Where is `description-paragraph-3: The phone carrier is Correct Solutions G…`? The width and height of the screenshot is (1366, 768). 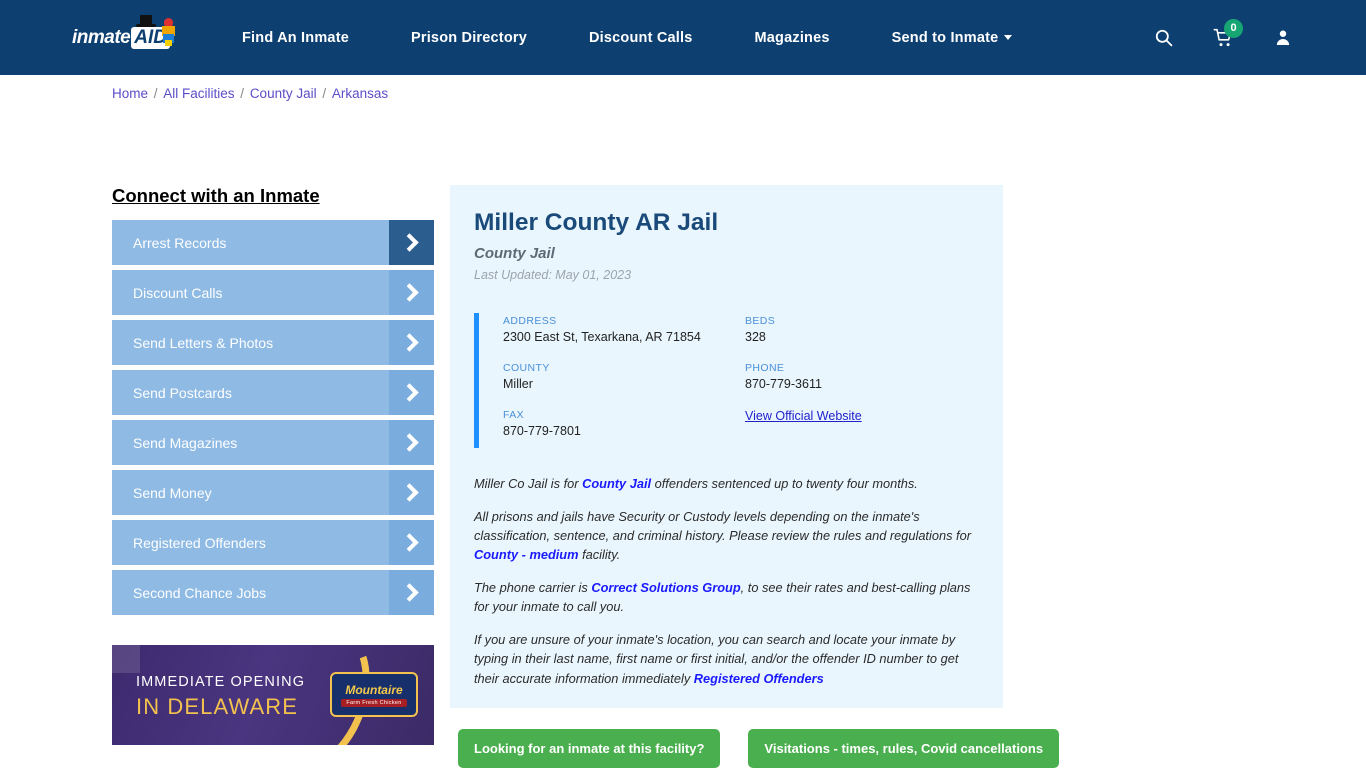
description-paragraph-3: The phone carrier is Correct Solutions G… is located at coordinates (726, 597).